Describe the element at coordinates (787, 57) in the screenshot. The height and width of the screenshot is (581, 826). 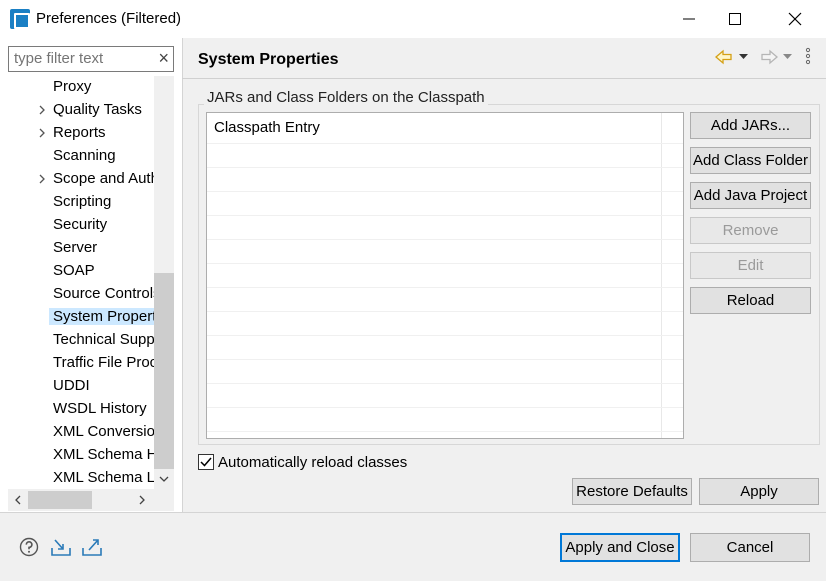
I see `forward-history-dropdown-icon` at that location.